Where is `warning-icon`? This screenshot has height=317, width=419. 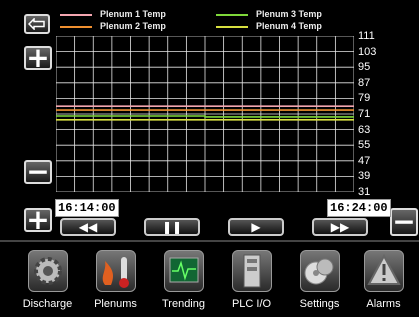 warning-icon is located at coordinates (384, 271).